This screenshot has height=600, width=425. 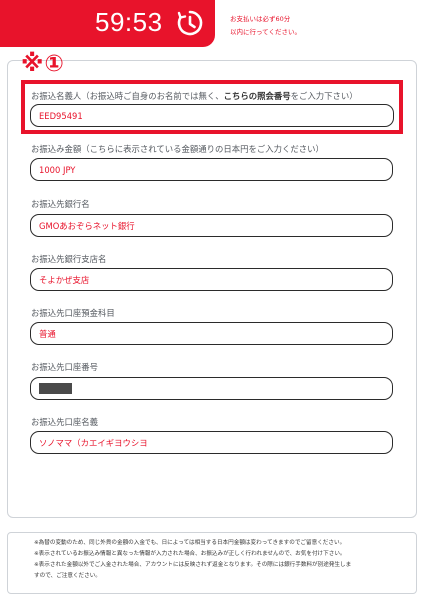 I want to click on amount-label: お振込み金額（こちらに表示されている金額通りの日本円をご入力ください）, so click(x=177, y=149).